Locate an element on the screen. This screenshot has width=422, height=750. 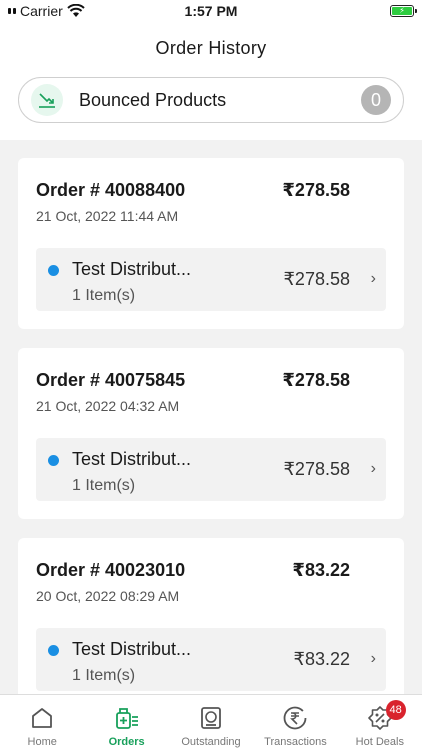
order-date: 21 Oct, 2022 11:44 AM is located at coordinates (107, 216).